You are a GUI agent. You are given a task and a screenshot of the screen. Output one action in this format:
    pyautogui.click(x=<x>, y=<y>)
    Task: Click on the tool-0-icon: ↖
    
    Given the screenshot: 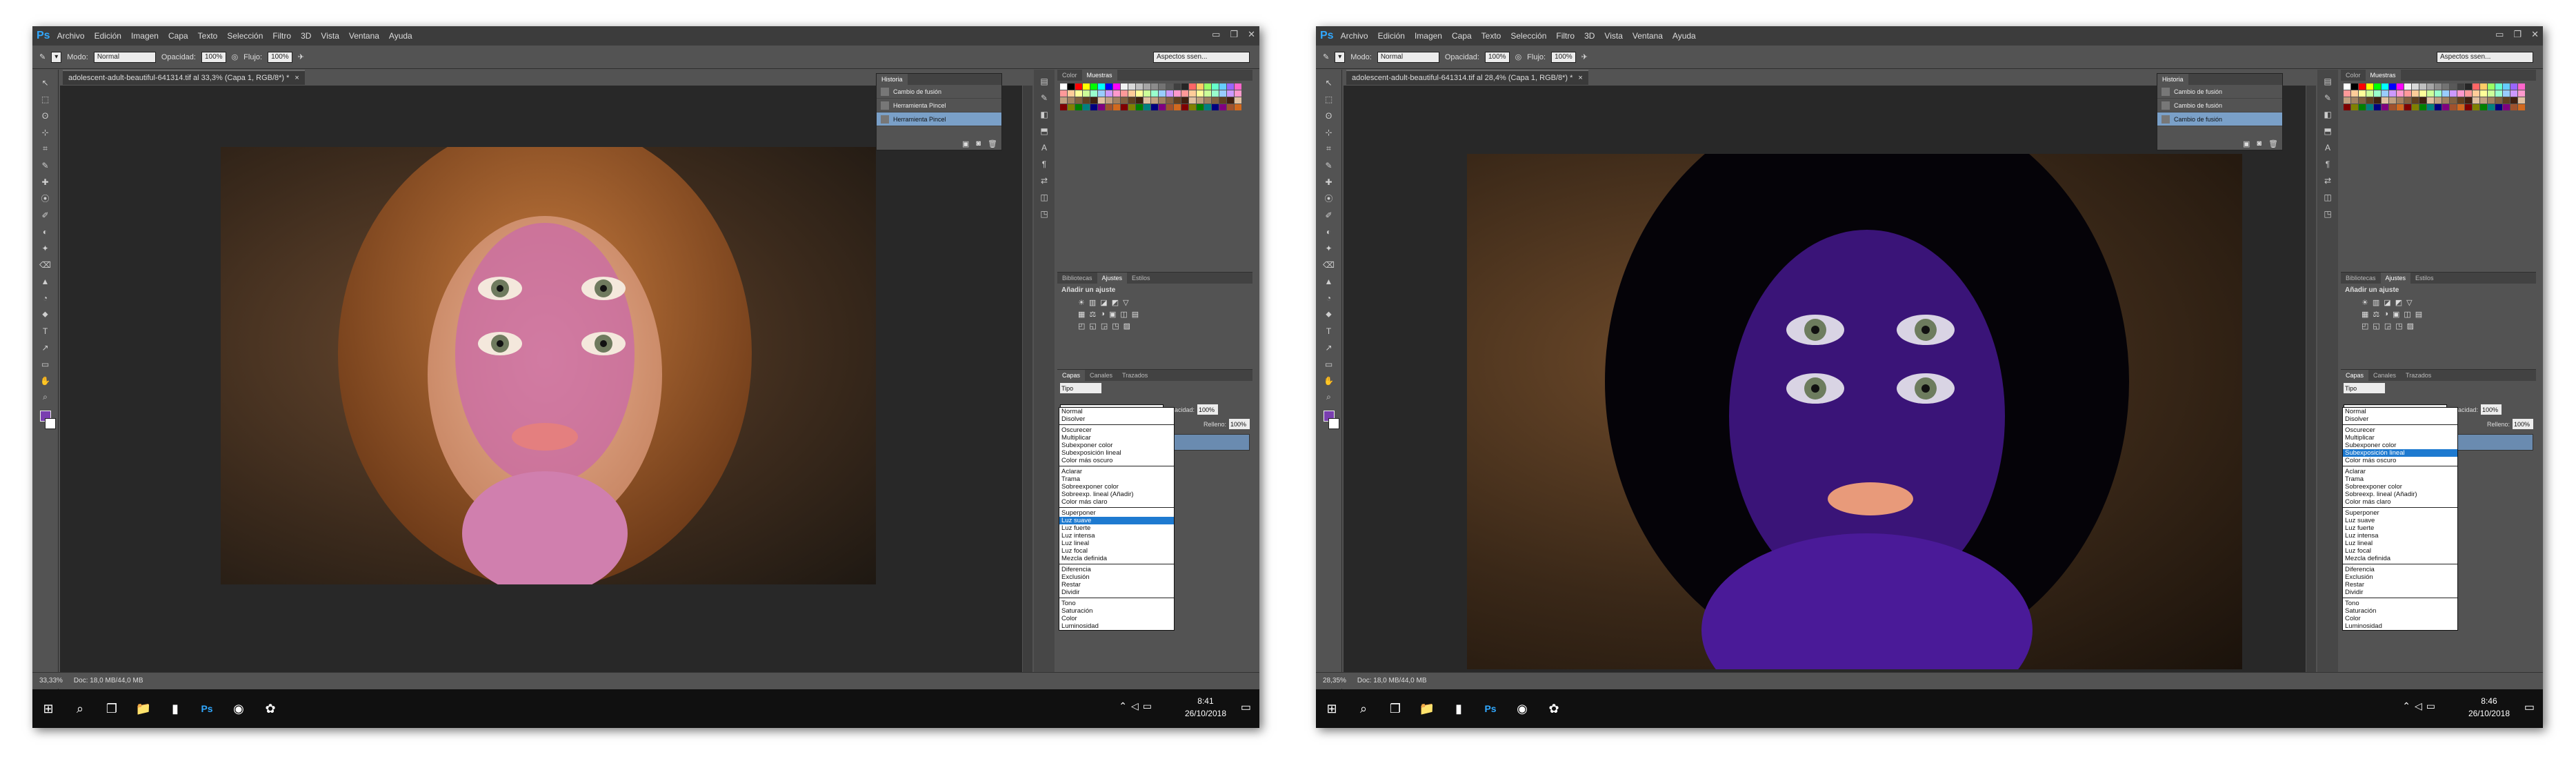 What is the action you would take?
    pyautogui.click(x=1329, y=82)
    